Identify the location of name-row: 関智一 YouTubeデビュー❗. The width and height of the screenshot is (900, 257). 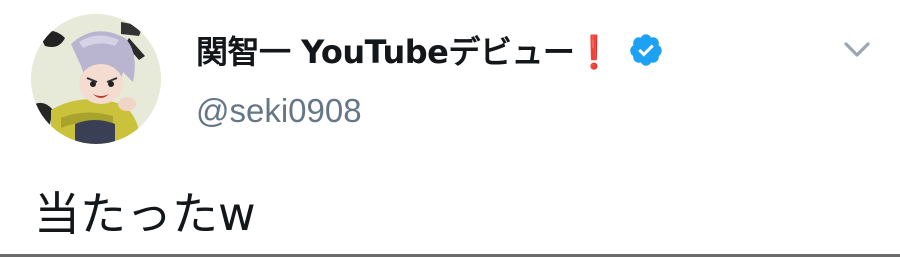
(430, 50).